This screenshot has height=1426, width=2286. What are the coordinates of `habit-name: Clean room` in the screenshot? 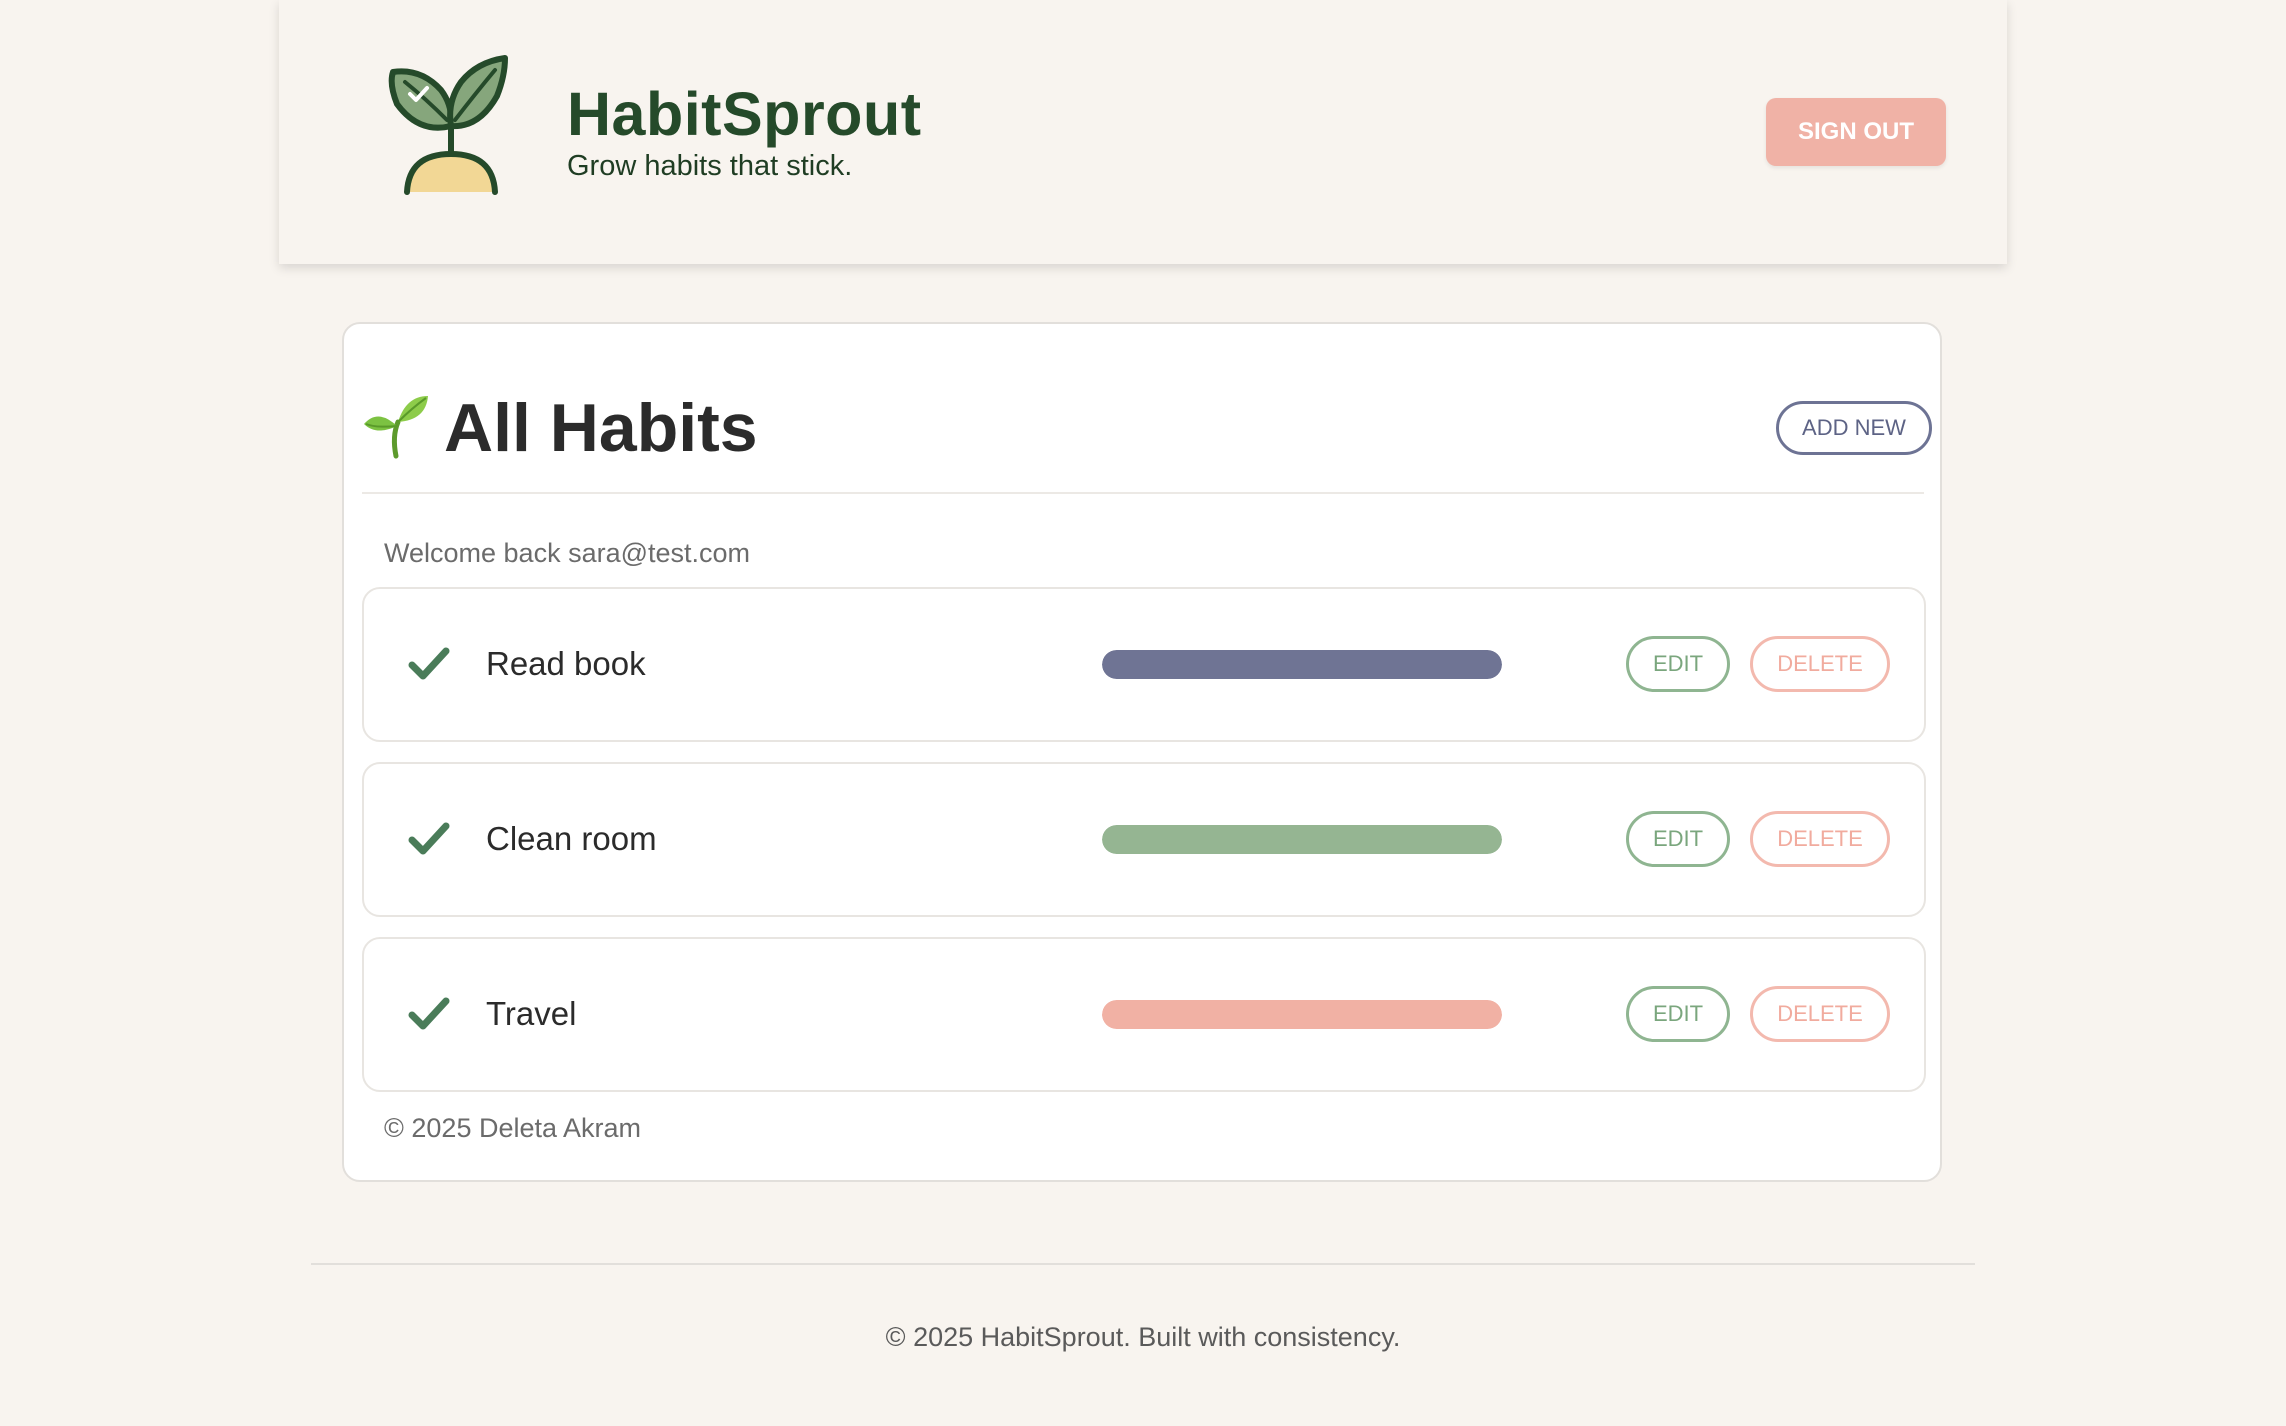 It's located at (571, 838).